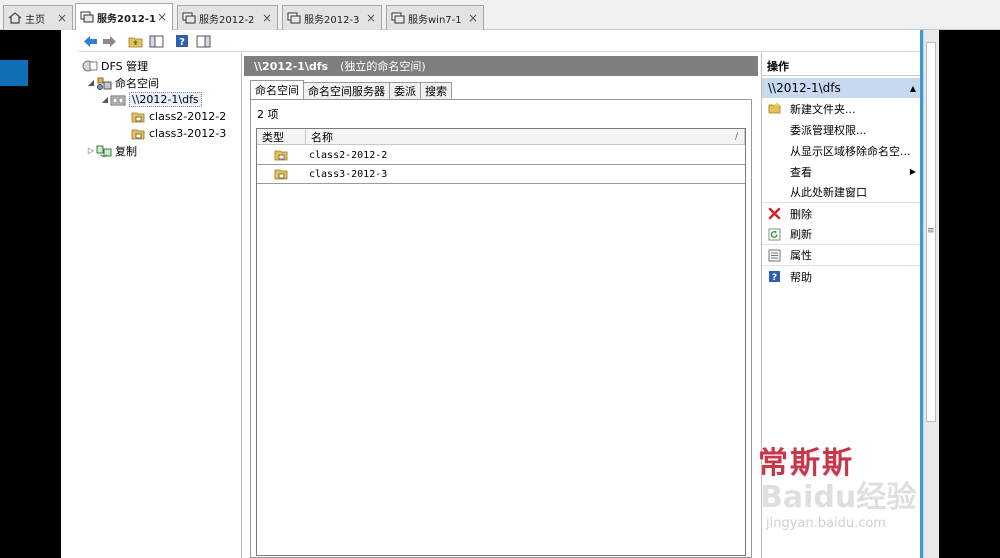 Image resolution: width=1000 pixels, height=558 pixels. I want to click on console-tree-icon, so click(156, 41).